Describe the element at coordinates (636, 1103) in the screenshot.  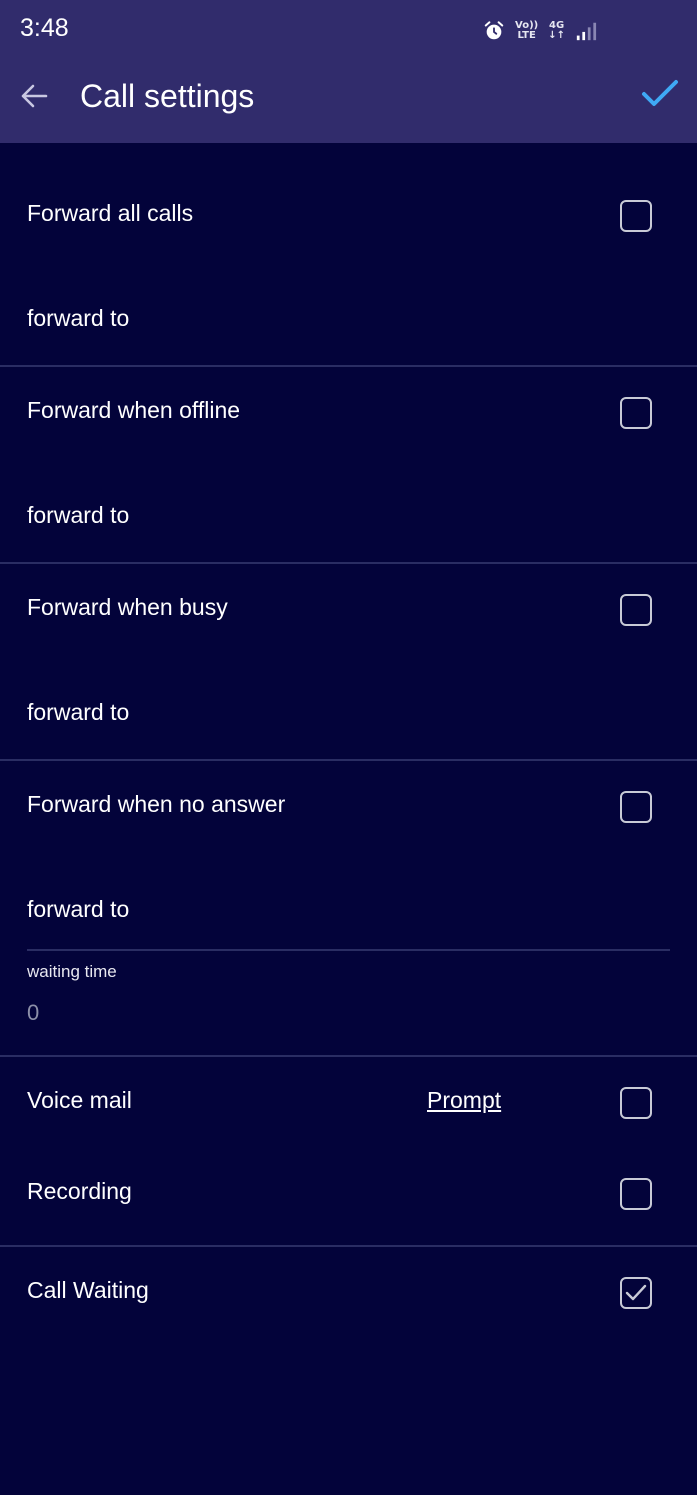
I see `voice-mail-checkbox` at that location.